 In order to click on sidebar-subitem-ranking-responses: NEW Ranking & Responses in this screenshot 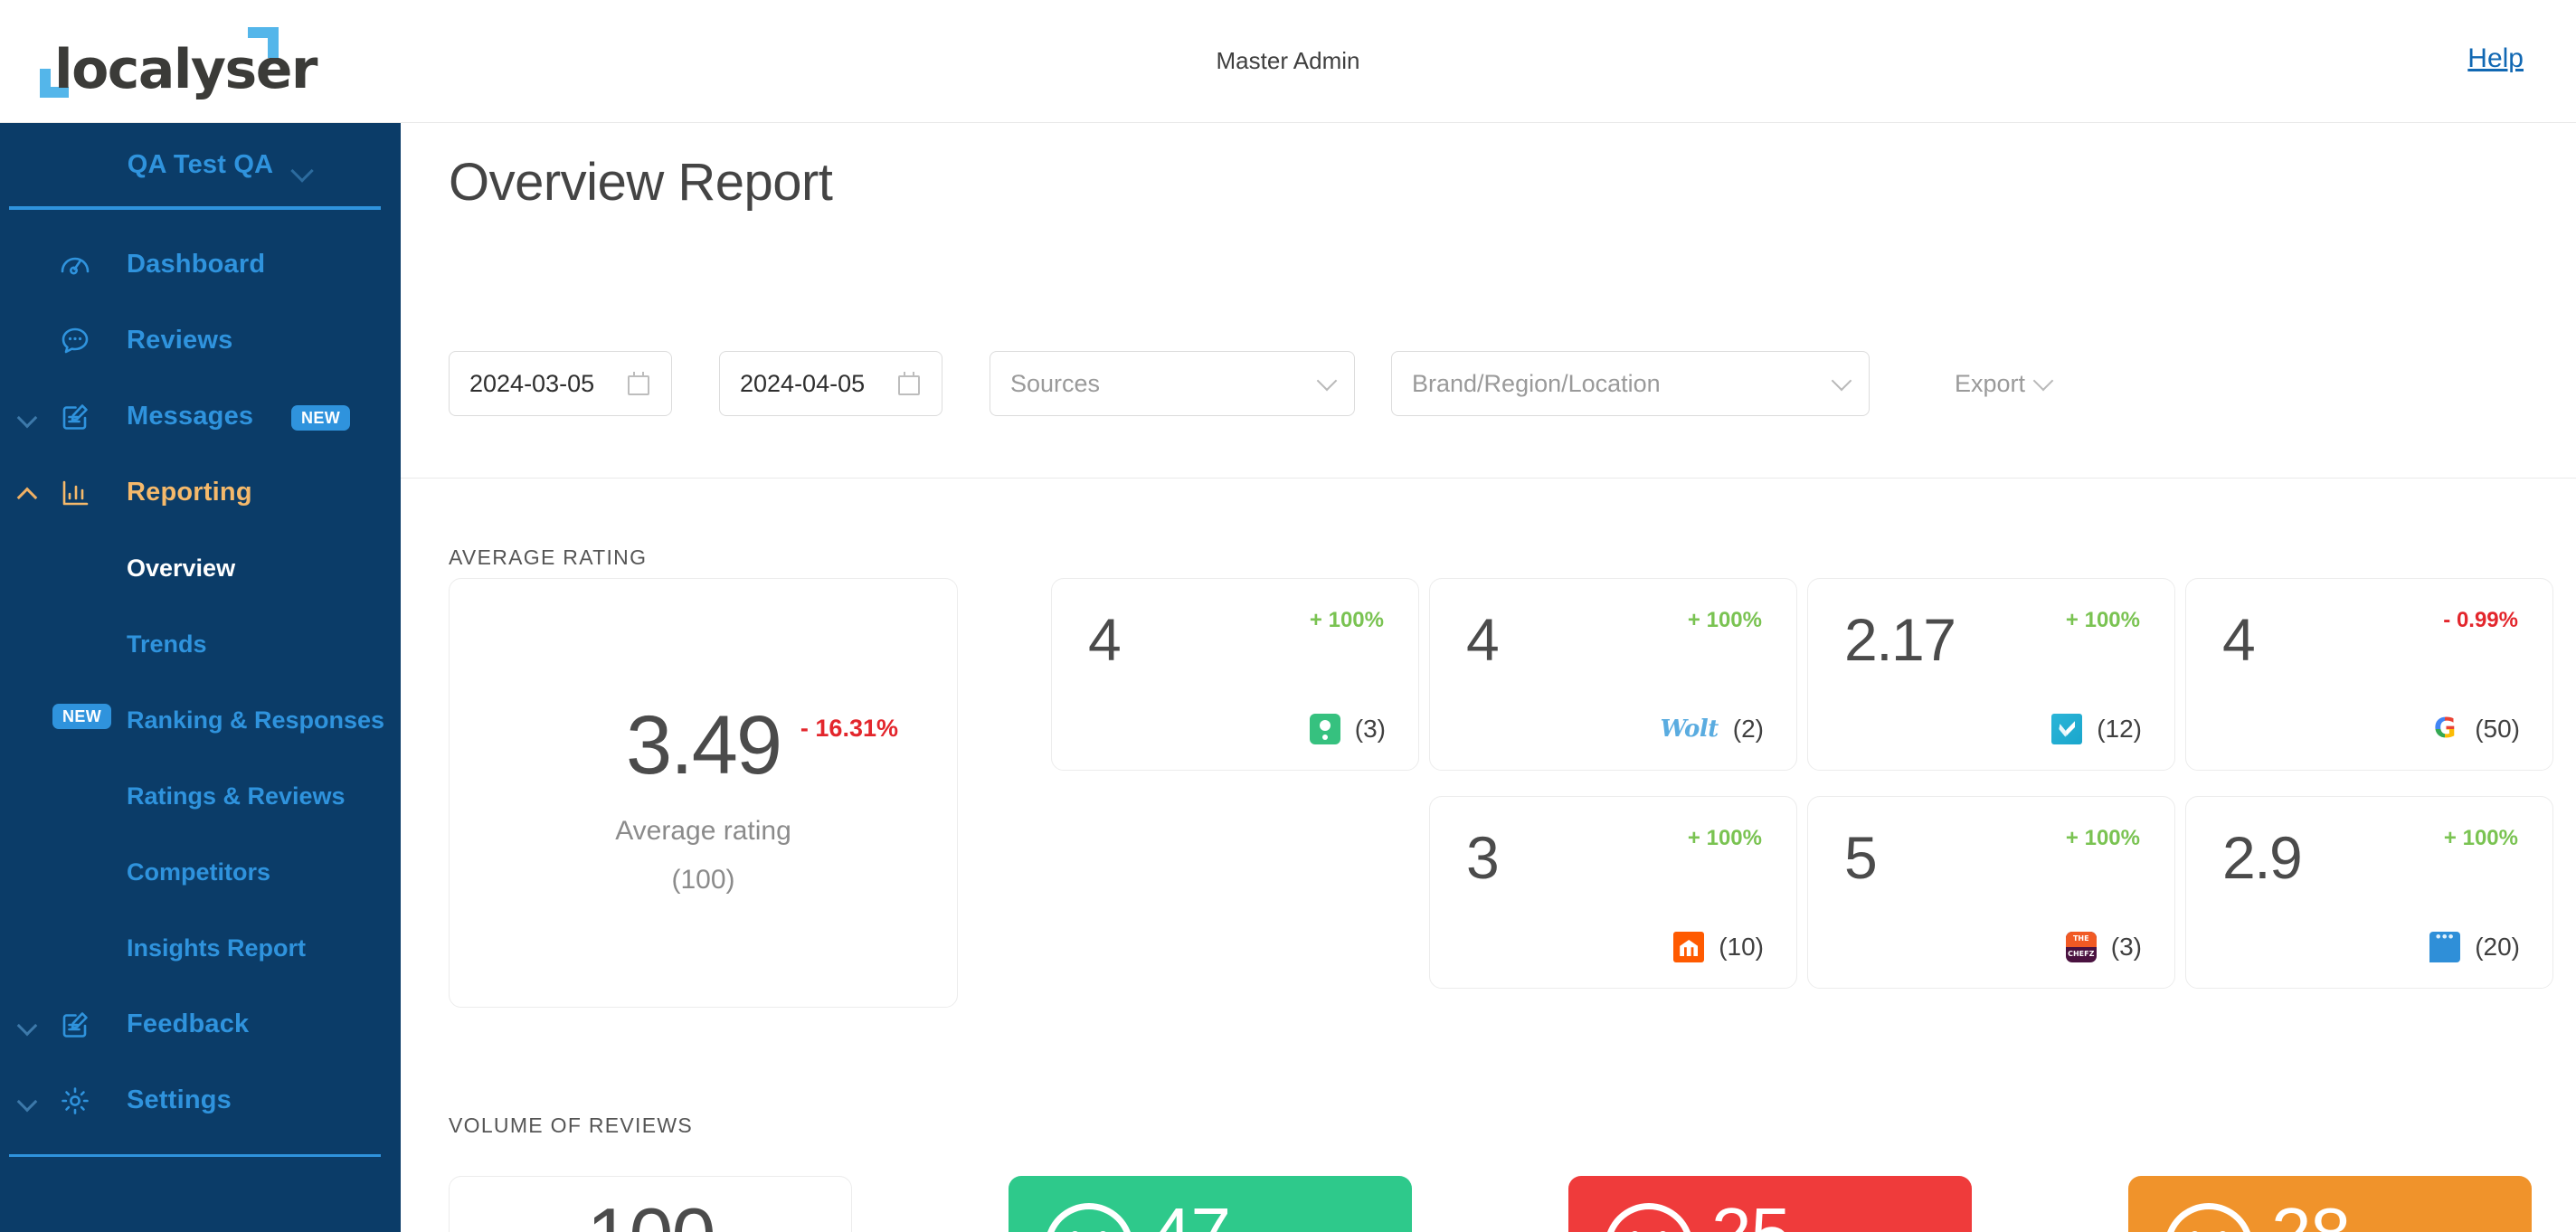, I will do `click(200, 720)`.